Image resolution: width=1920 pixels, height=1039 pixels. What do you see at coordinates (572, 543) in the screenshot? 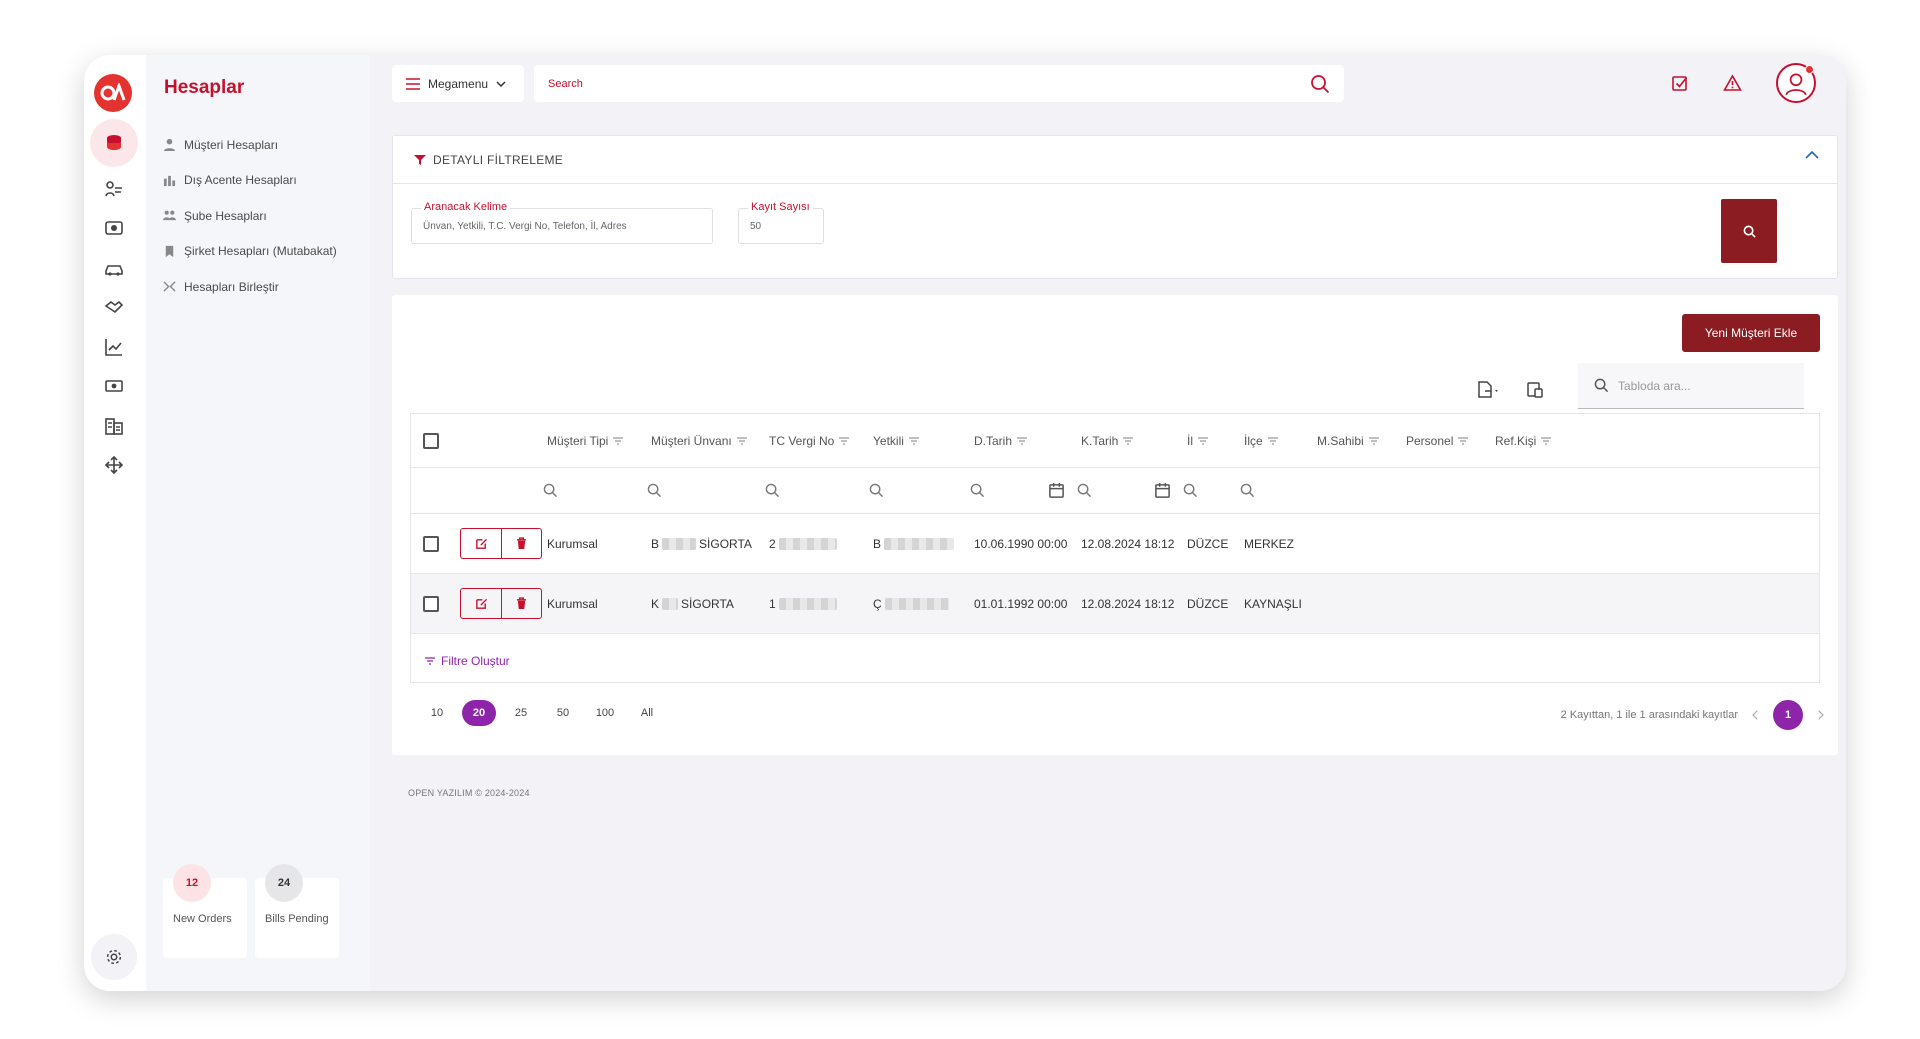
I see `cell-customer-type: Kurumsal` at bounding box center [572, 543].